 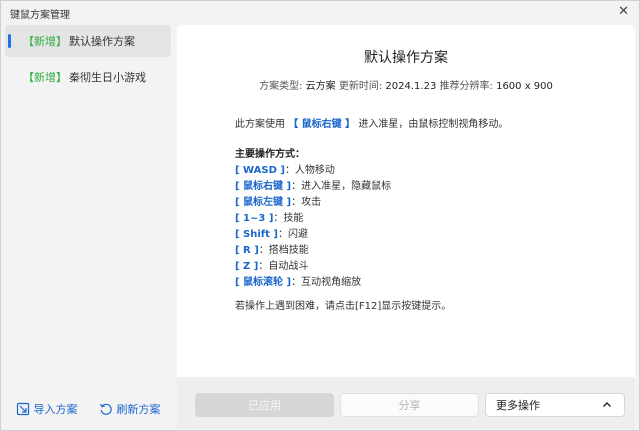 I want to click on control-key: [ Z ], so click(x=247, y=266).